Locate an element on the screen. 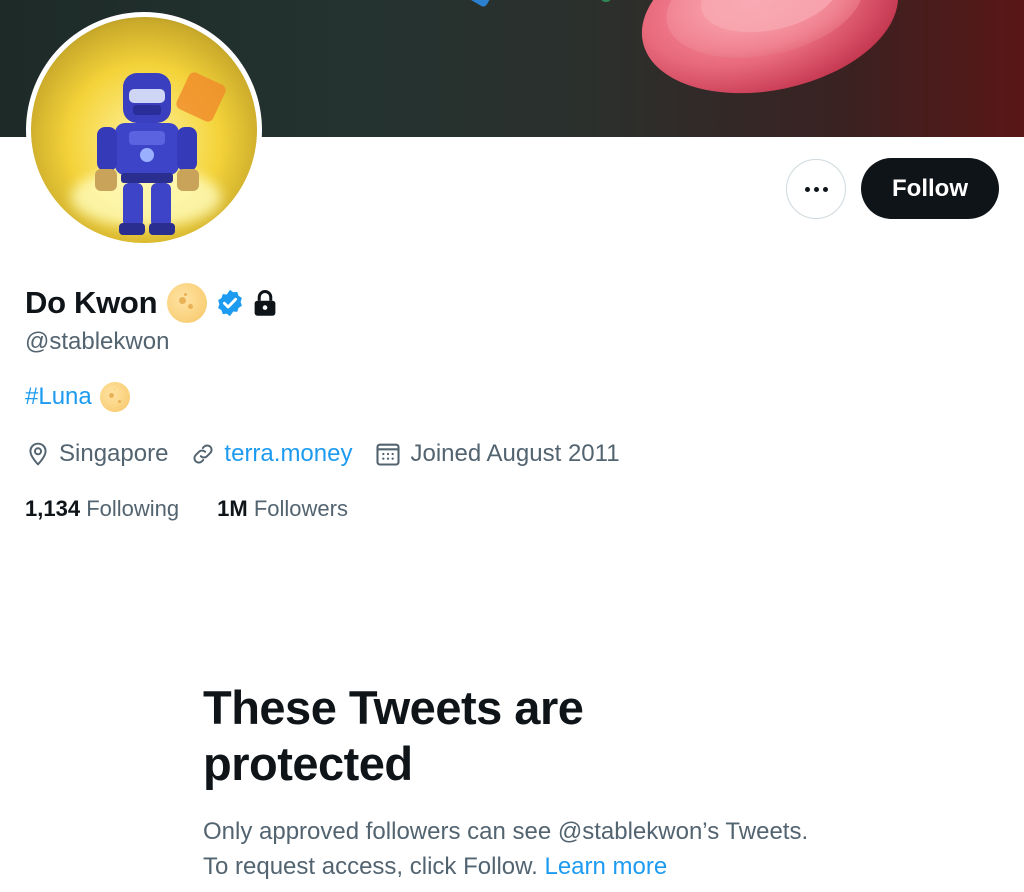  calendar-icon is located at coordinates (388, 454).